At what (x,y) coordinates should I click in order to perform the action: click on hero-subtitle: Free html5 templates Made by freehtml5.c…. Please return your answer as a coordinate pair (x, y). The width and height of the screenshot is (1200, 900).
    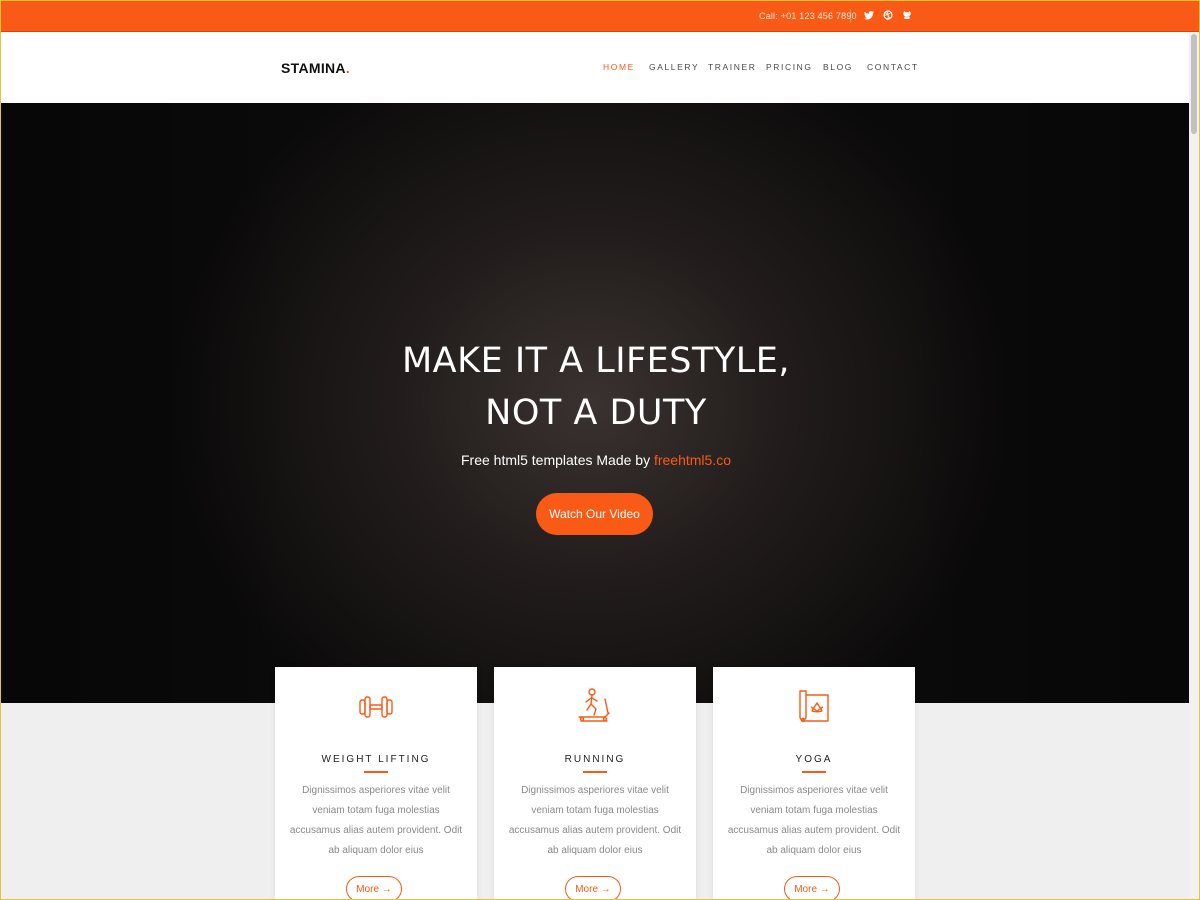
    Looking at the image, I should click on (596, 460).